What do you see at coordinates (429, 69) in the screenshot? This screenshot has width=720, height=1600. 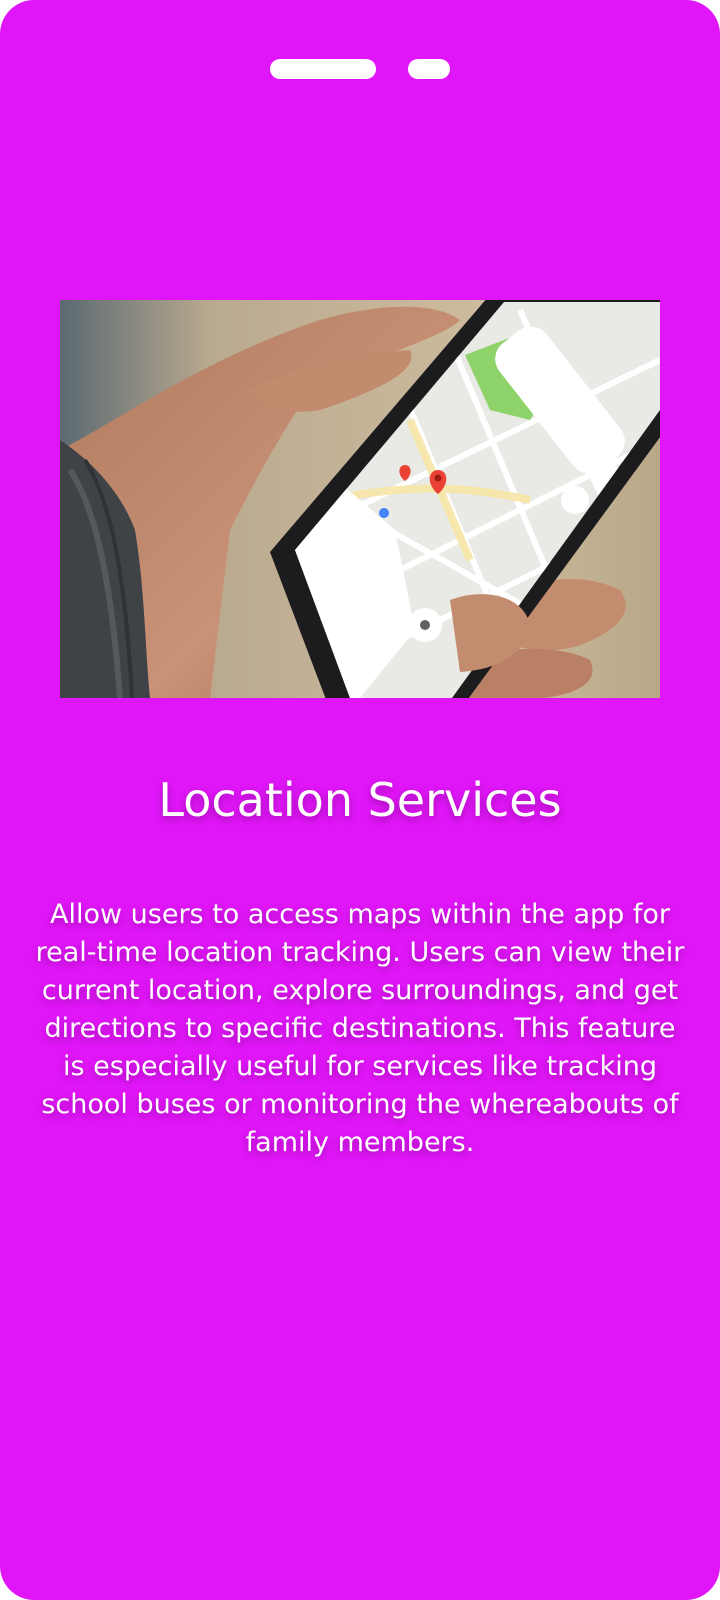 I see `page-indicator-dot-inactive` at bounding box center [429, 69].